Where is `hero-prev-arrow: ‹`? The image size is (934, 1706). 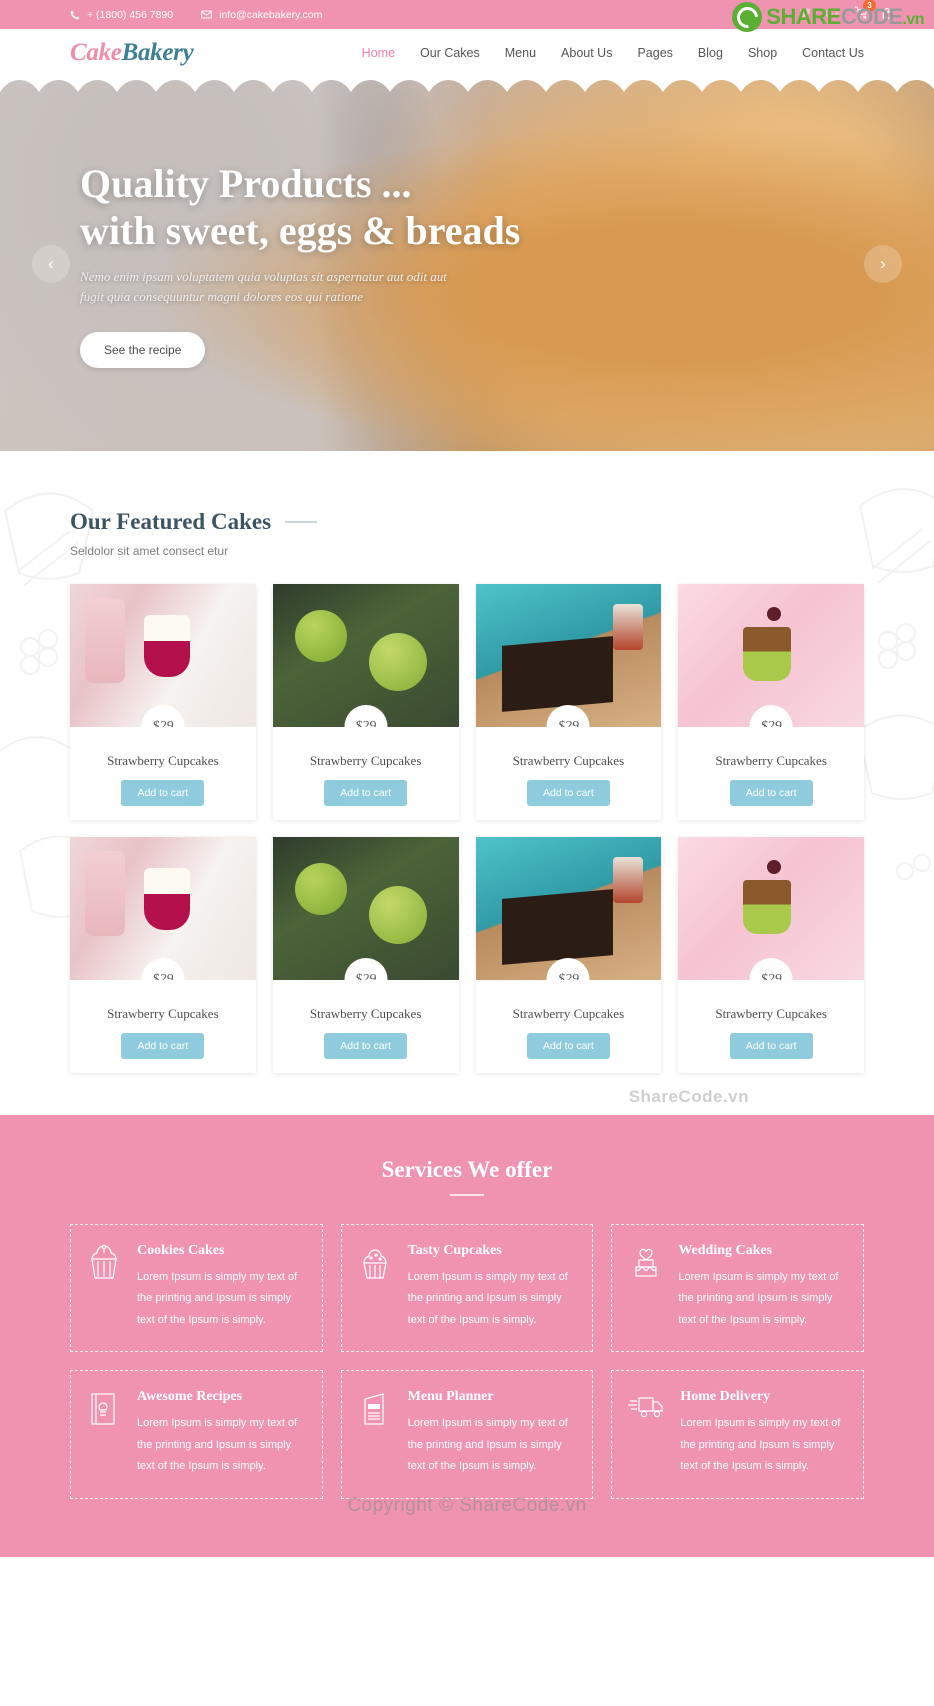
hero-prev-arrow: ‹ is located at coordinates (51, 263).